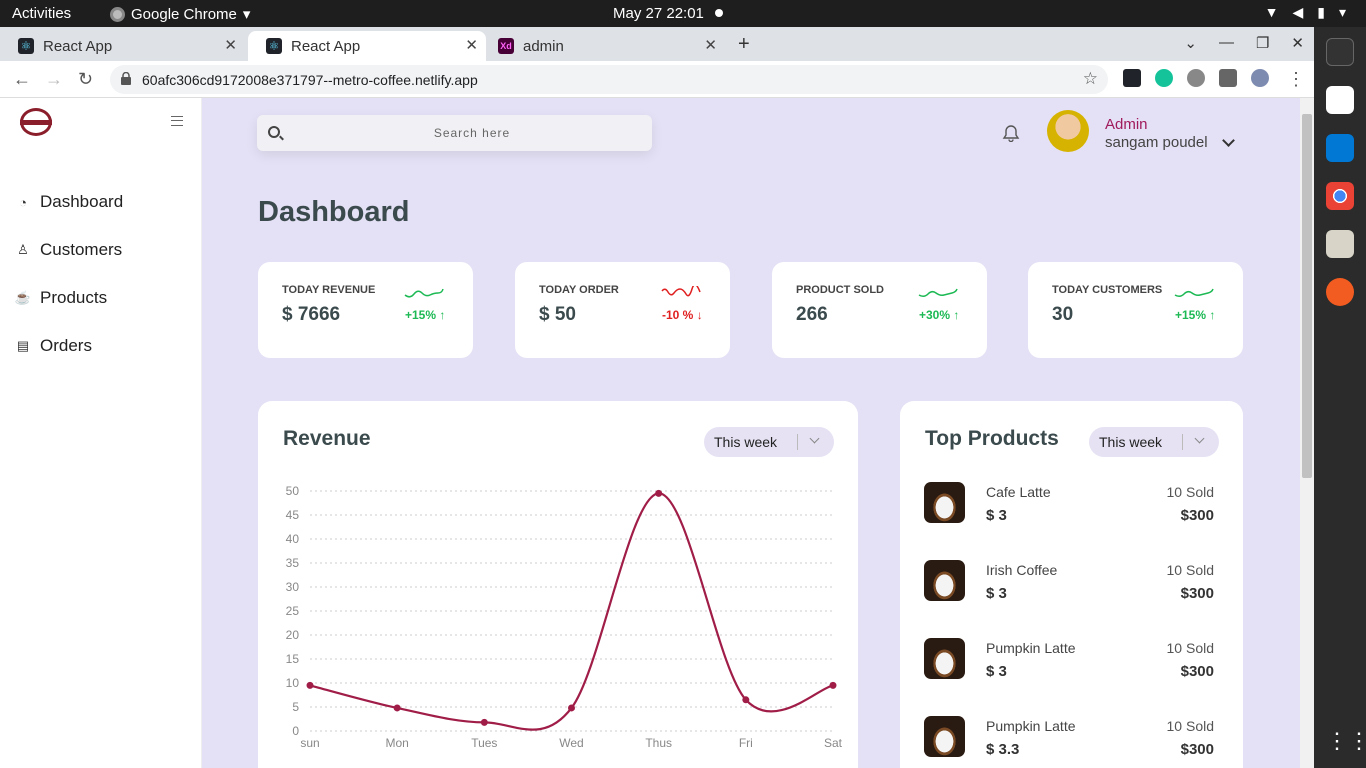 The width and height of the screenshot is (1366, 768). Describe the element at coordinates (1340, 148) in the screenshot. I see `vscode-icon` at that location.